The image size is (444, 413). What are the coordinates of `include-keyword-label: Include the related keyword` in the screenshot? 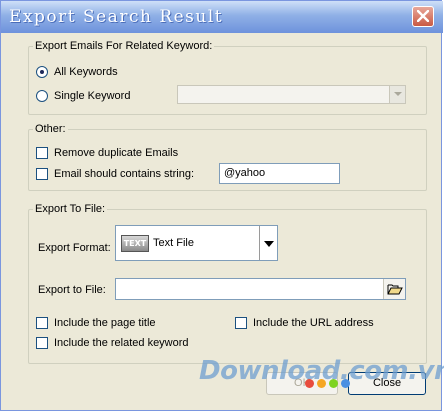 It's located at (121, 343).